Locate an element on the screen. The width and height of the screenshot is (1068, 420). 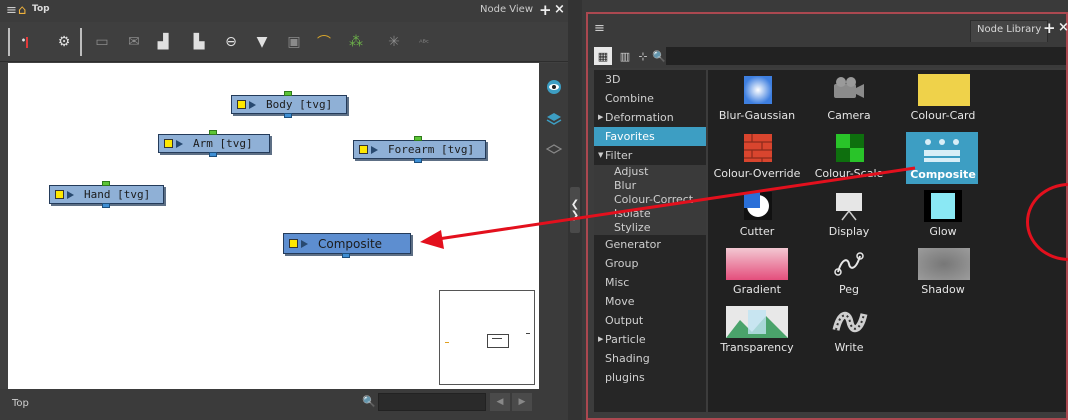
category-move: Move is located at coordinates (650, 301).